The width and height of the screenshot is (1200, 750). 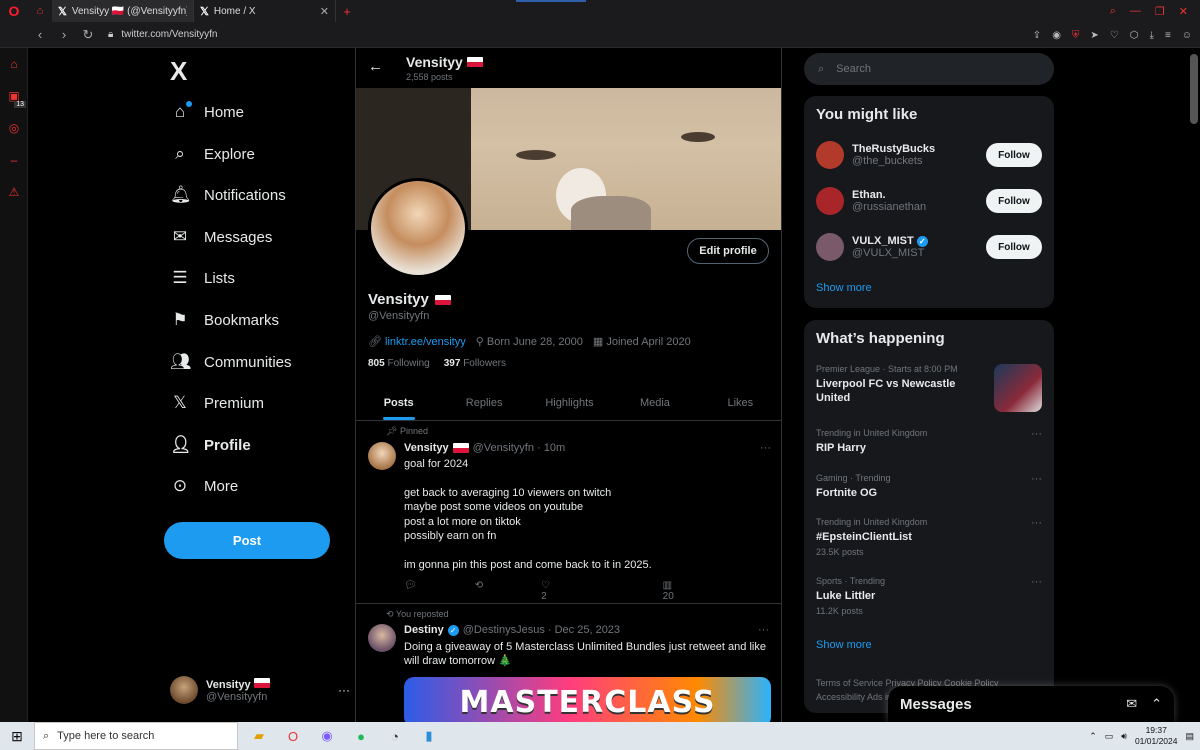 I want to click on bag-icon: ⌂, so click(x=14, y=64).